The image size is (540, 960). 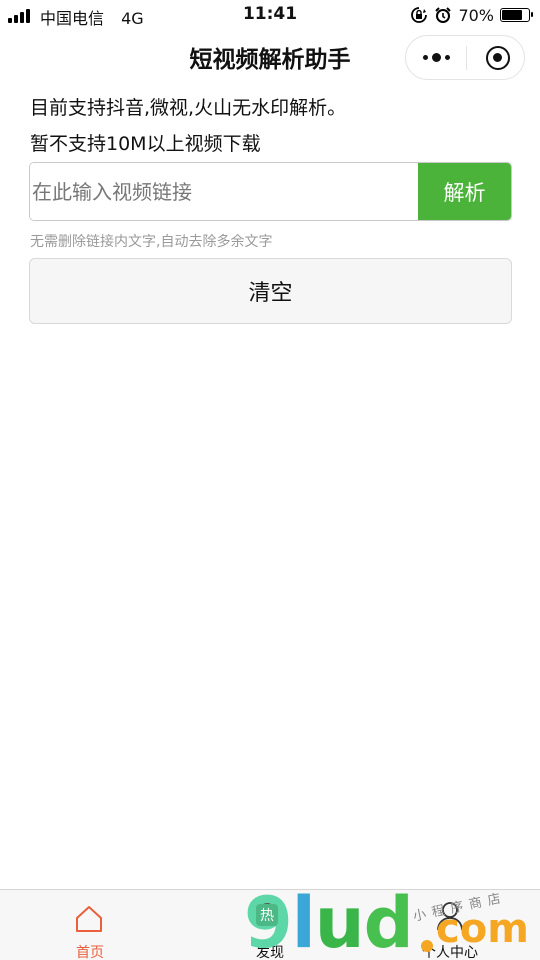 I want to click on link-input-row: 解析, so click(x=270, y=191).